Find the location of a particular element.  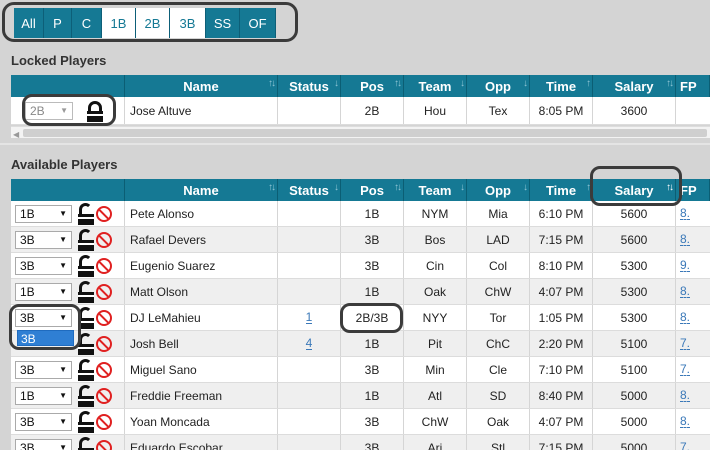

player-status: 4 is located at coordinates (309, 343).